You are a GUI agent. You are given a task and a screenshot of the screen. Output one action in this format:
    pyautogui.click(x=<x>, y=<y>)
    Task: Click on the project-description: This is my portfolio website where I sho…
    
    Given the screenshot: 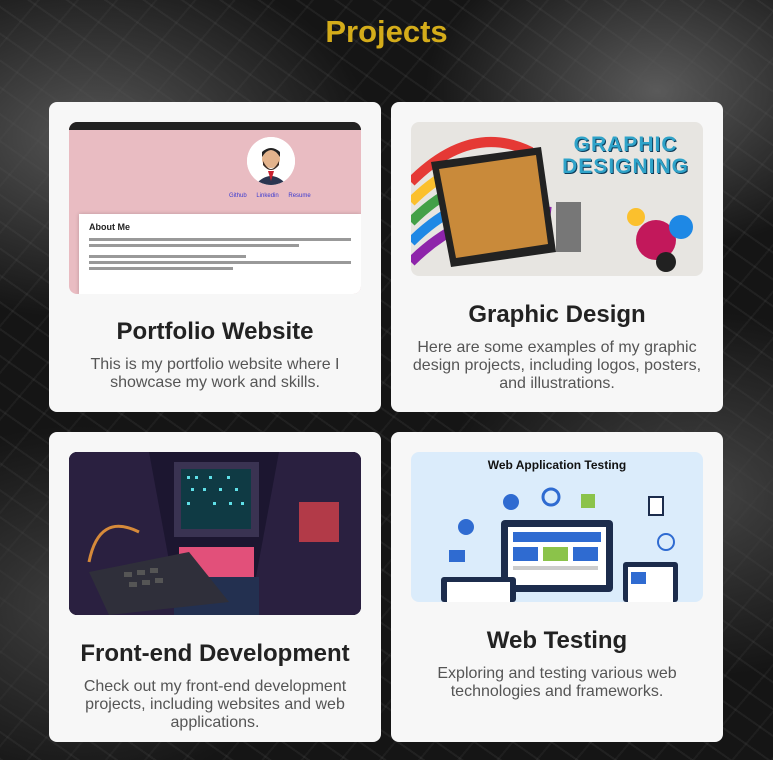 What is the action you would take?
    pyautogui.click(x=215, y=373)
    